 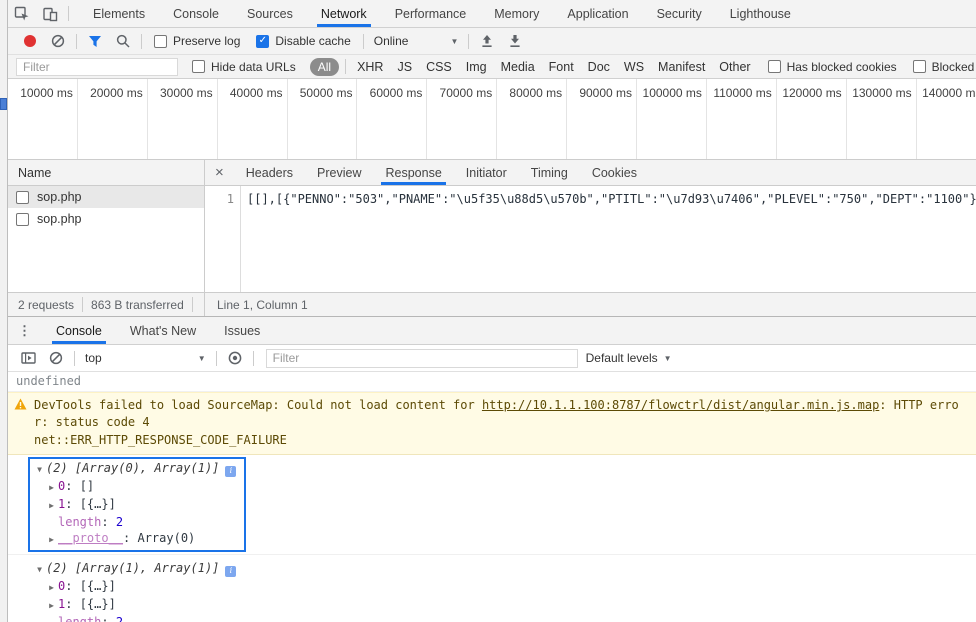 What do you see at coordinates (3, 104) in the screenshot?
I see `network-overview-request-bar` at bounding box center [3, 104].